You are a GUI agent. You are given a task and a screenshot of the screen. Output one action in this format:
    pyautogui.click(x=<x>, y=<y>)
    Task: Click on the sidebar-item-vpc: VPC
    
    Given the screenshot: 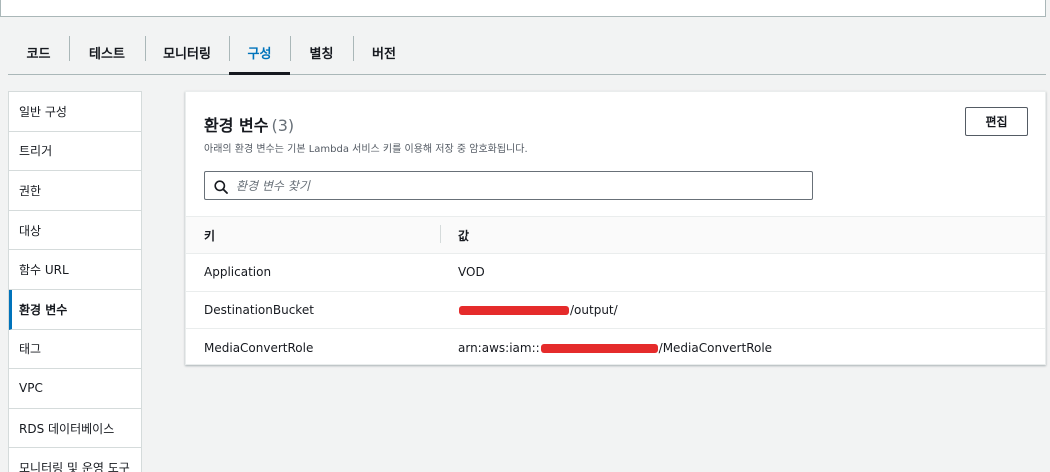 What is the action you would take?
    pyautogui.click(x=75, y=389)
    